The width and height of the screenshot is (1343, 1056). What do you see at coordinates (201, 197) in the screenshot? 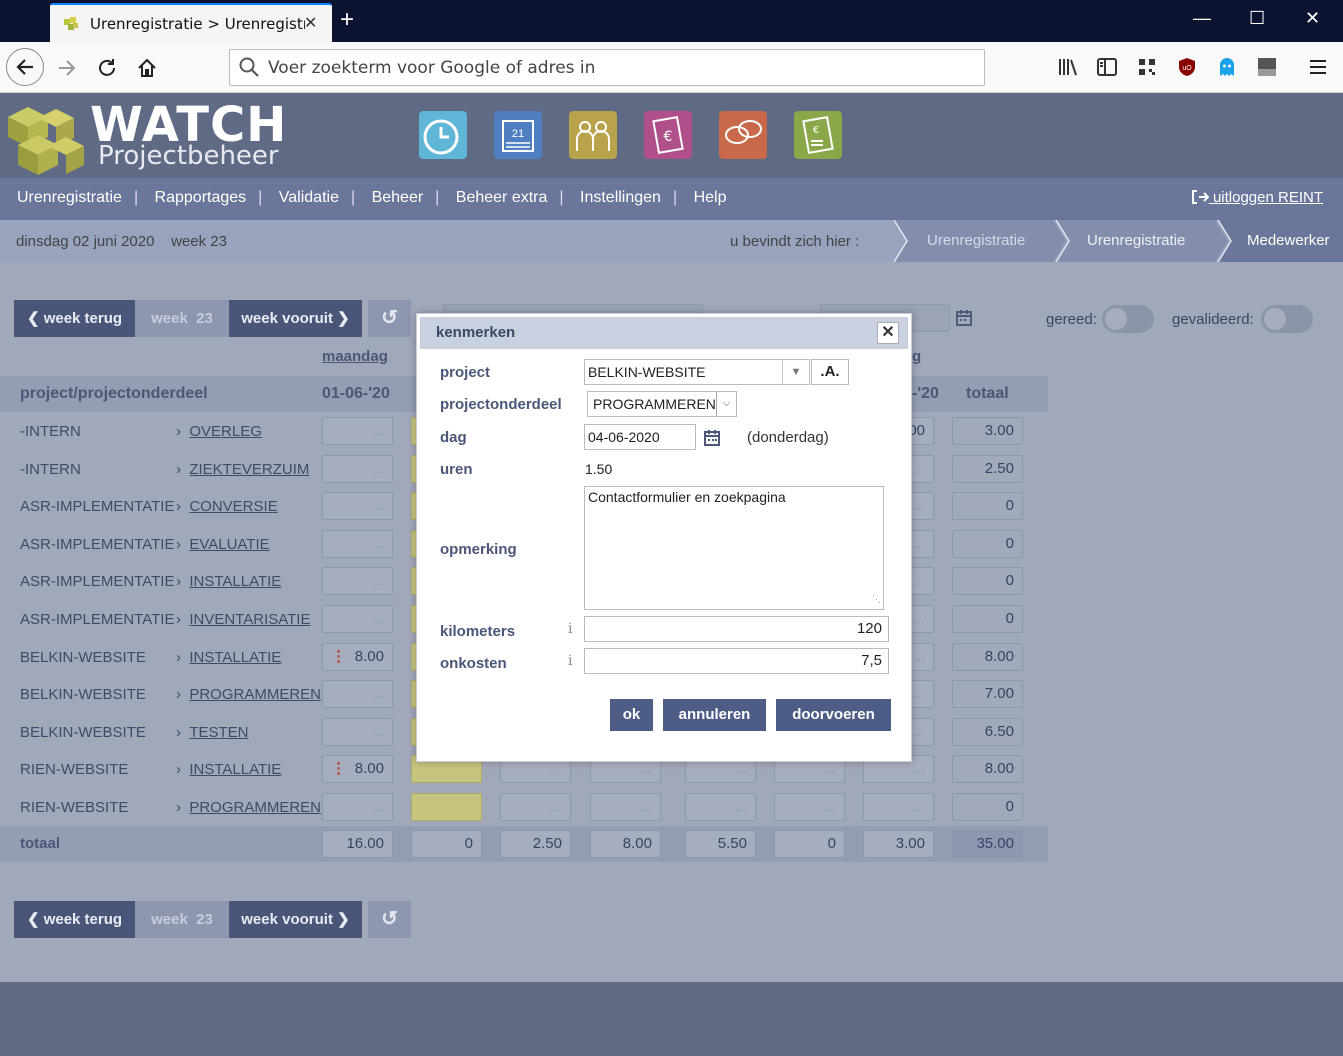
I see `menu-rapportages: Rapportages` at bounding box center [201, 197].